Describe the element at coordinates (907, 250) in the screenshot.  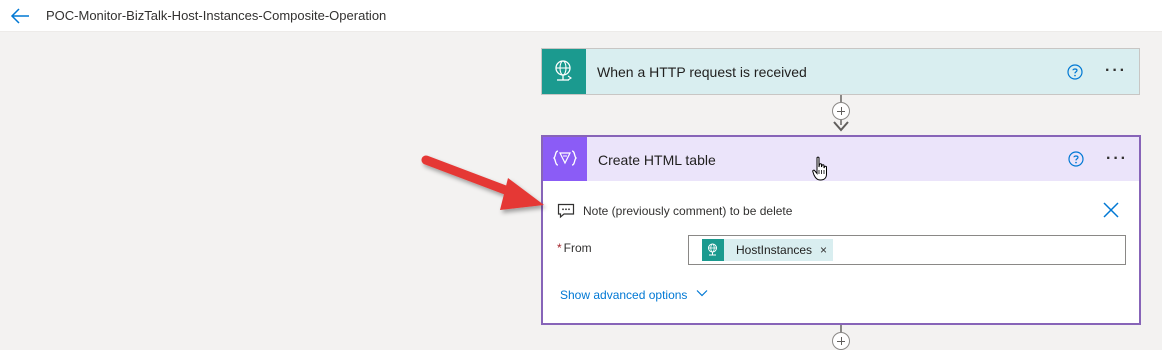
I see `from-input: HostInstances ×` at that location.